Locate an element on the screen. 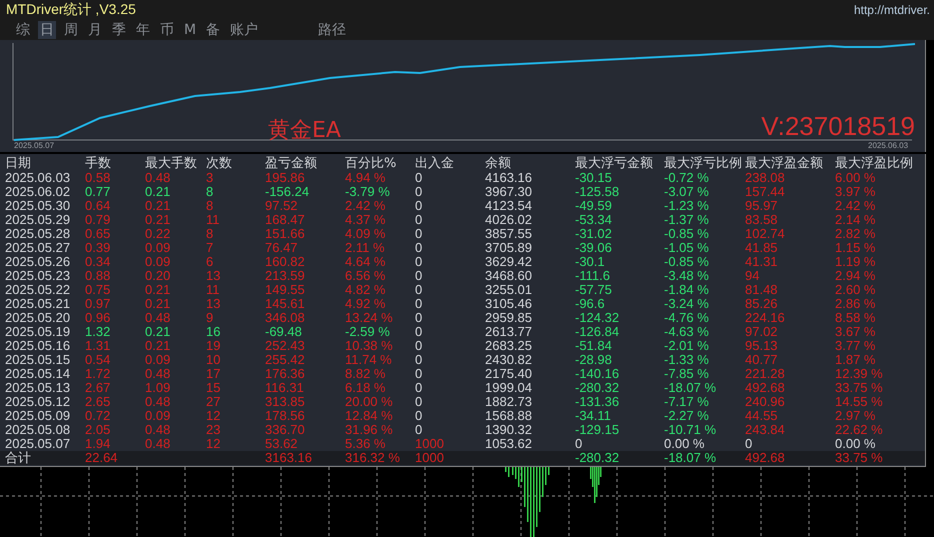 The width and height of the screenshot is (934, 537). tab: 综 is located at coordinates (23, 30).